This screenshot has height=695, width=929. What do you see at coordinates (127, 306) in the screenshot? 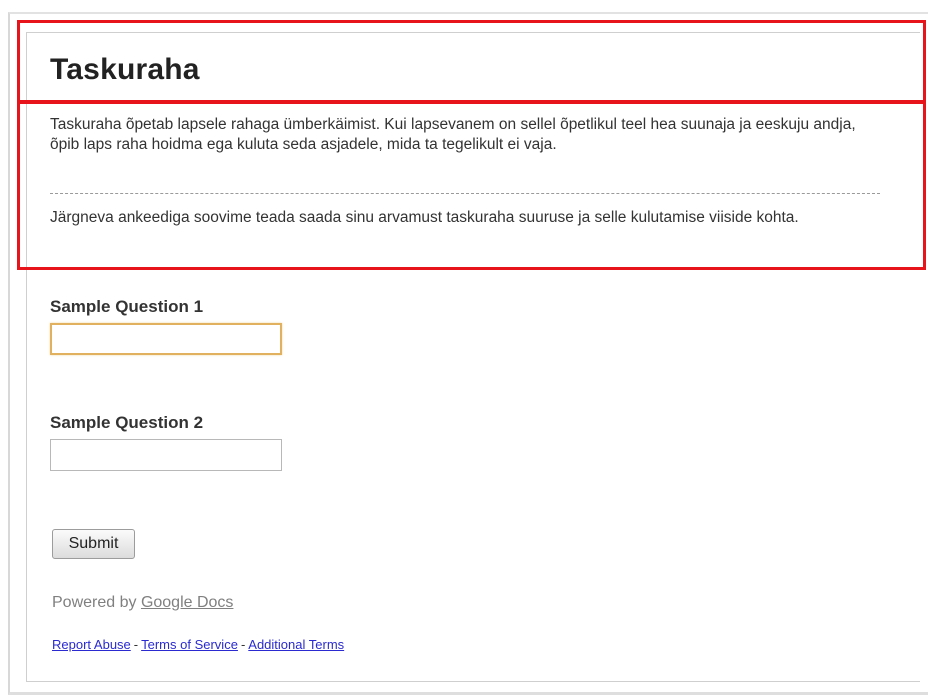
I see `question-1-label: Sample Question 1` at bounding box center [127, 306].